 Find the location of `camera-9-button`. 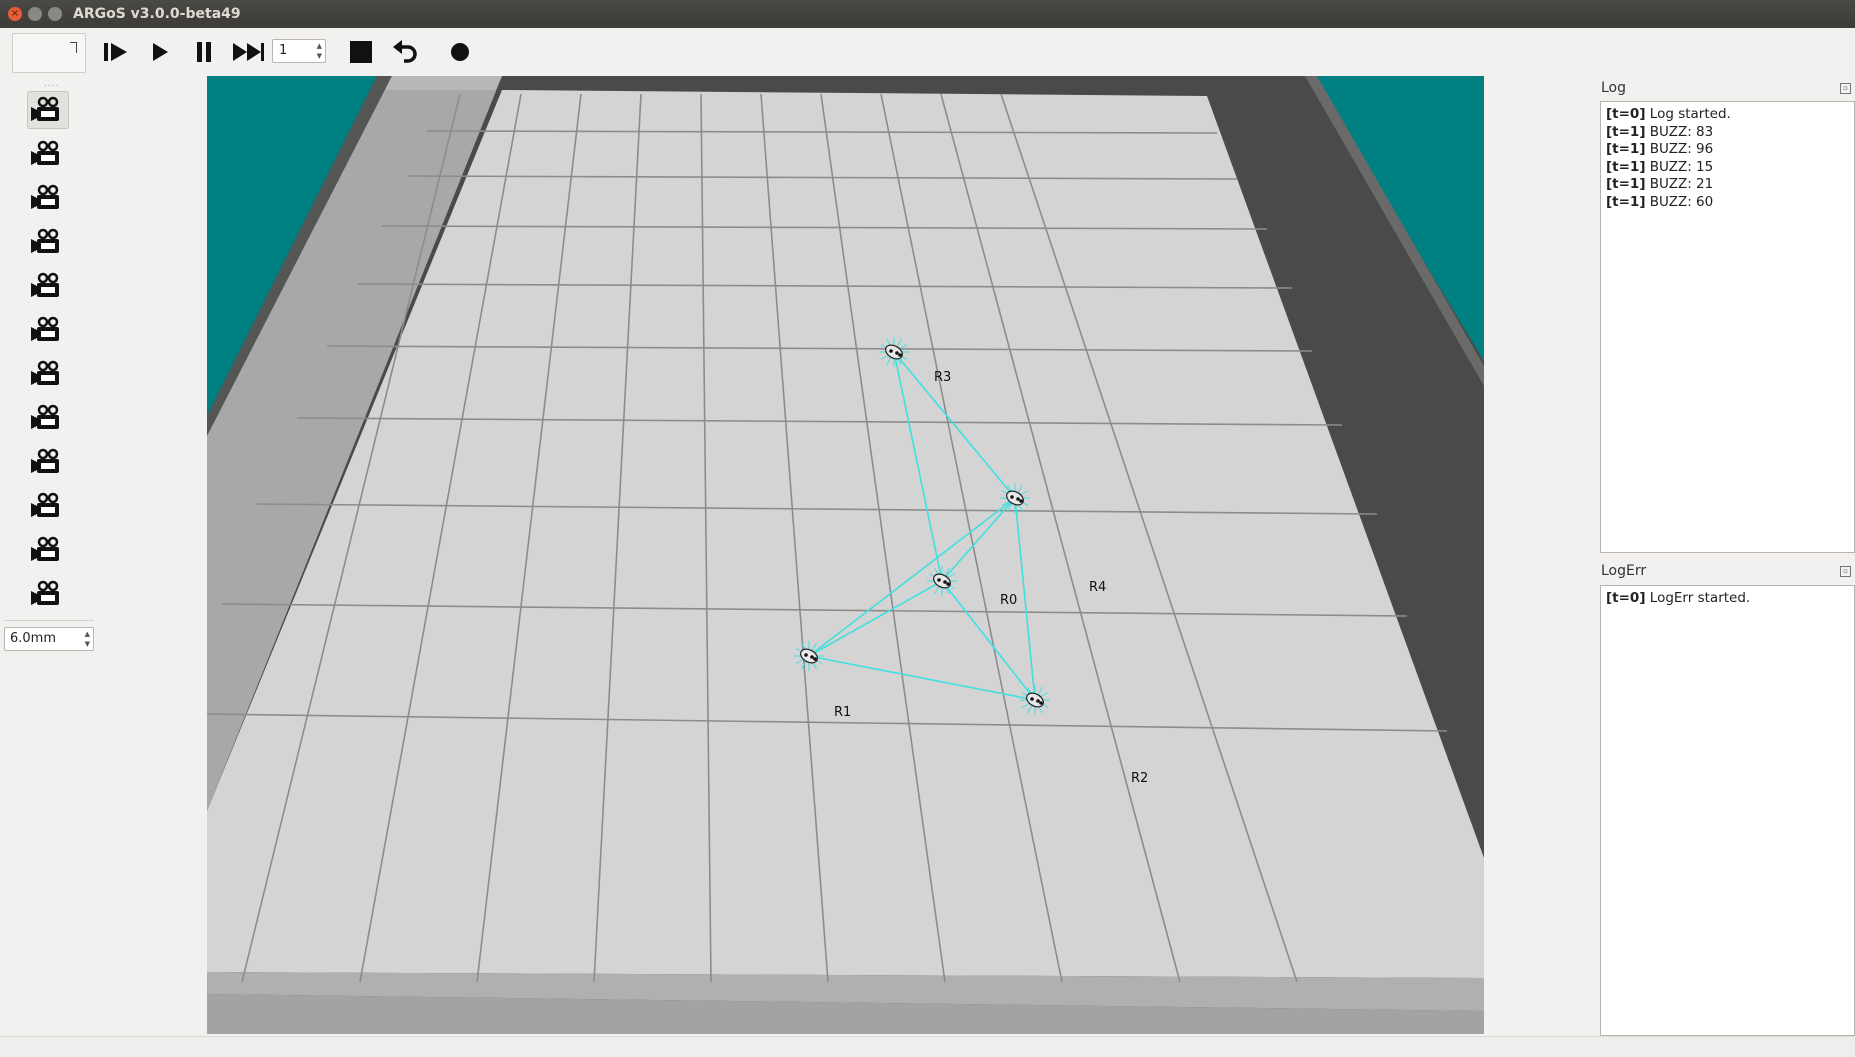

camera-9-button is located at coordinates (48, 462).